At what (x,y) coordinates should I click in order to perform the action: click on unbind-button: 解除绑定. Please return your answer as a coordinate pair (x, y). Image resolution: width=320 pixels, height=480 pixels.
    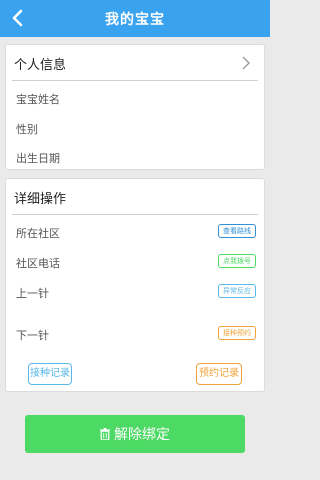
    Looking at the image, I should click on (135, 434).